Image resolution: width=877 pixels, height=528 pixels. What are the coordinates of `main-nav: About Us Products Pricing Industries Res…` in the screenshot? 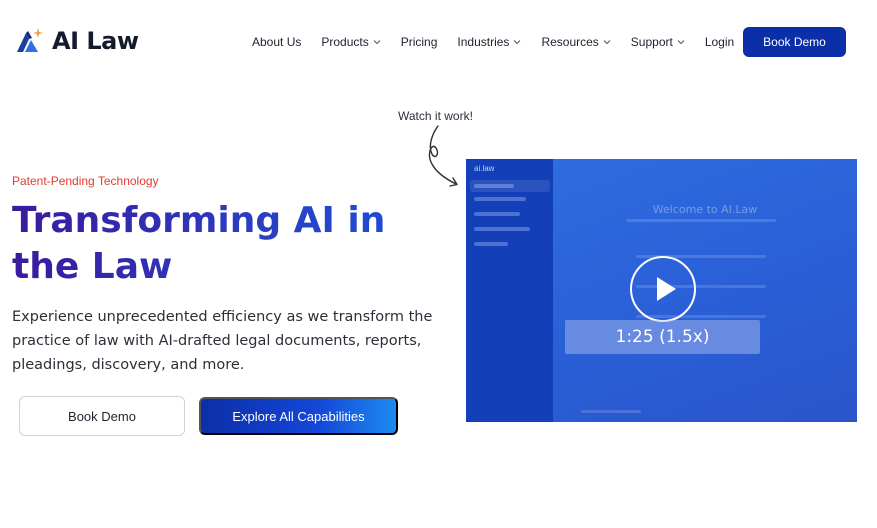 It's located at (503, 42).